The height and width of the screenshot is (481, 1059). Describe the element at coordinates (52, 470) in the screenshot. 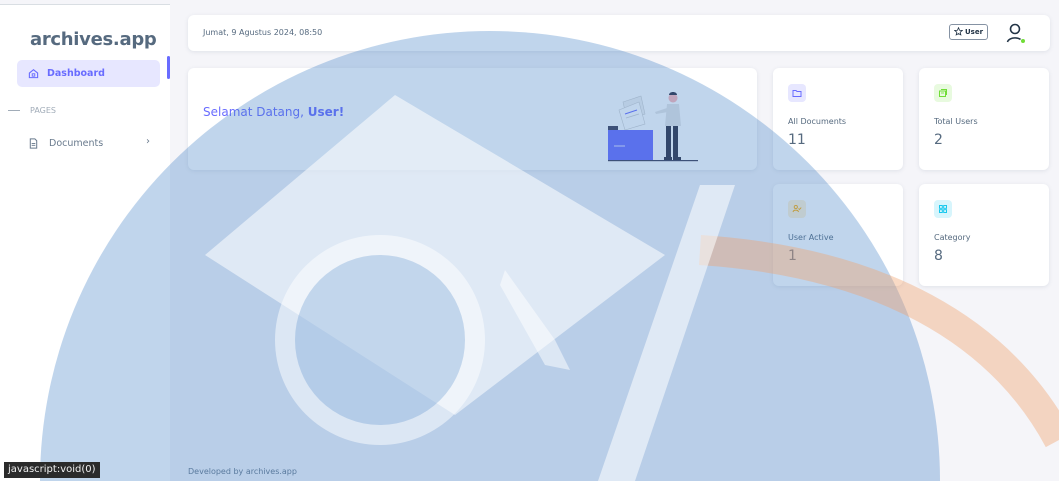

I see `status-bar-url-tooltip: javascript:void(0)` at that location.